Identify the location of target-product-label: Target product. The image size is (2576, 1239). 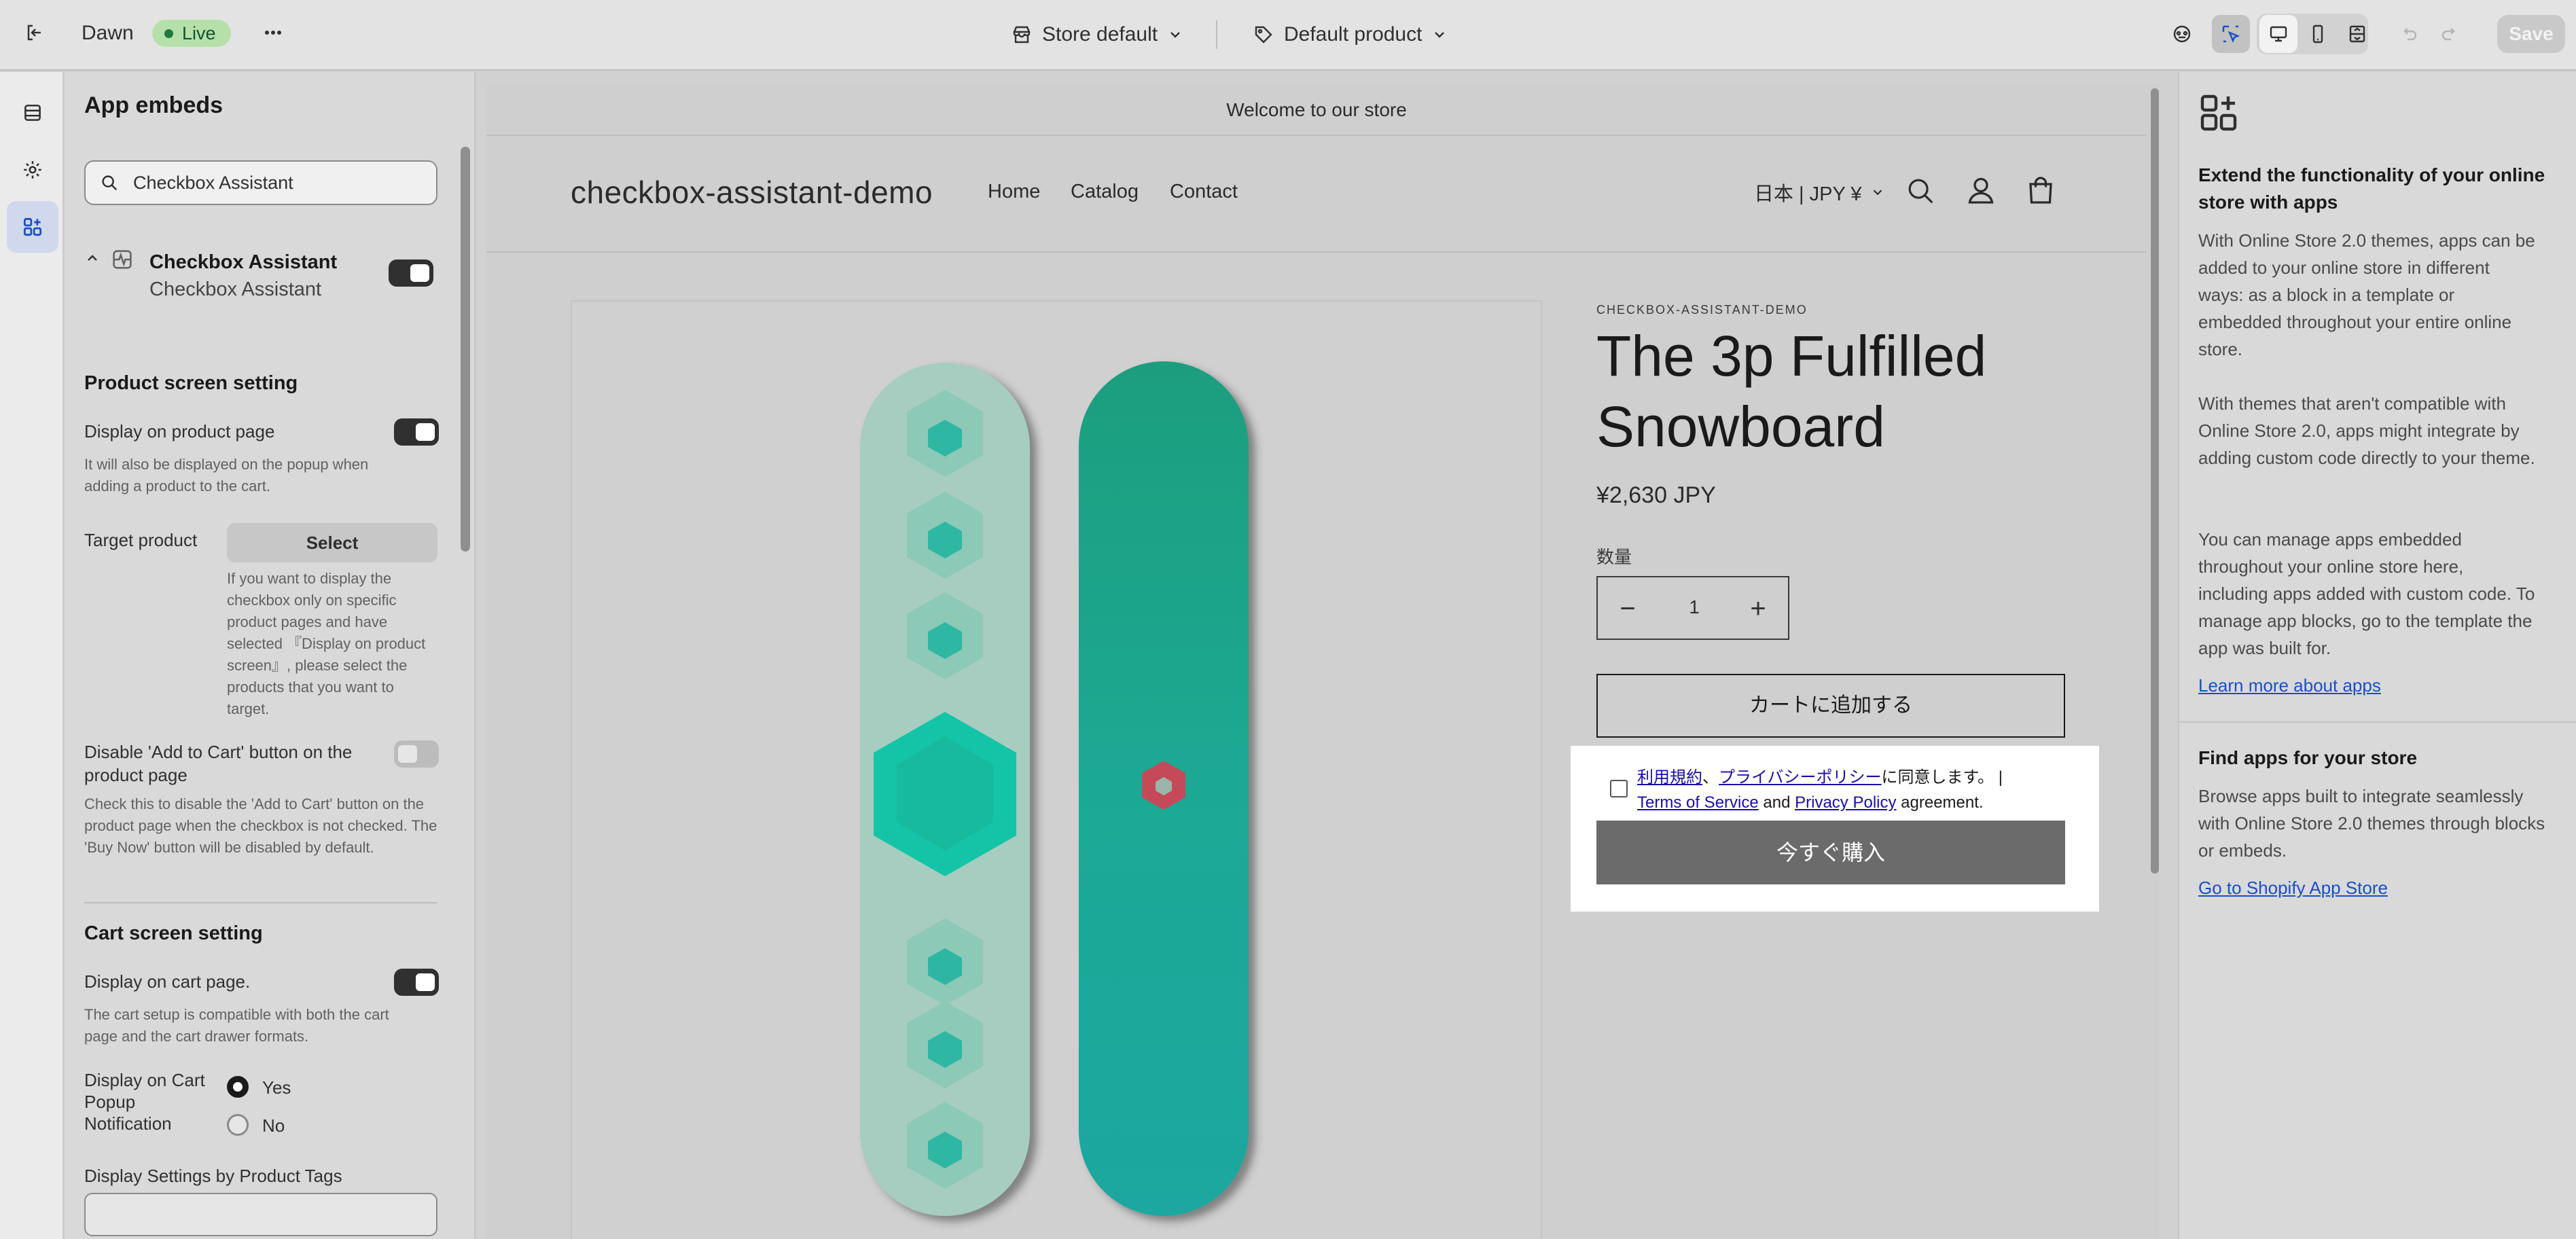
(141, 540).